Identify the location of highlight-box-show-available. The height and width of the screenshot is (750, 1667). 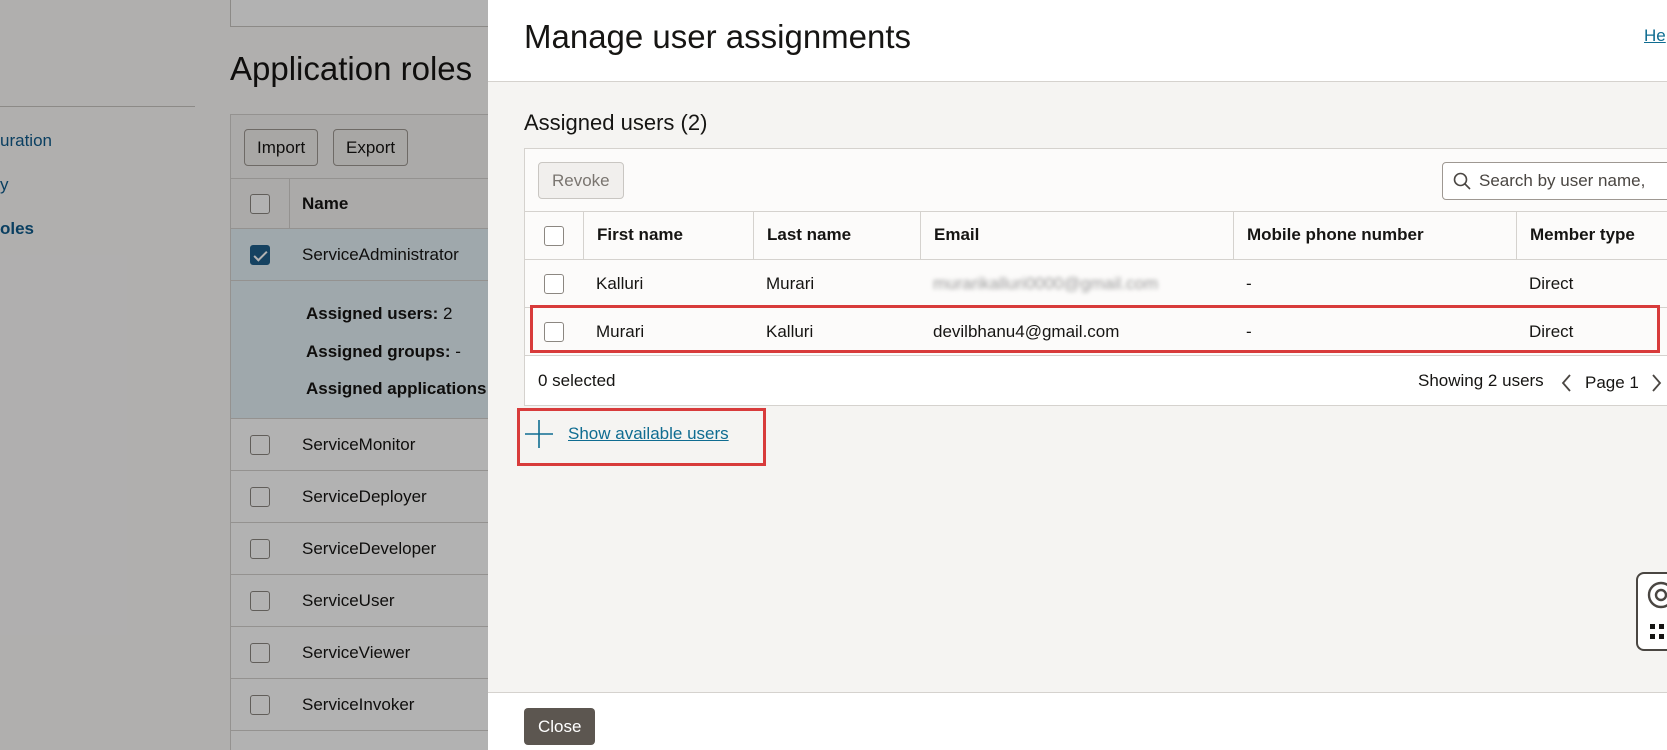
(641, 437).